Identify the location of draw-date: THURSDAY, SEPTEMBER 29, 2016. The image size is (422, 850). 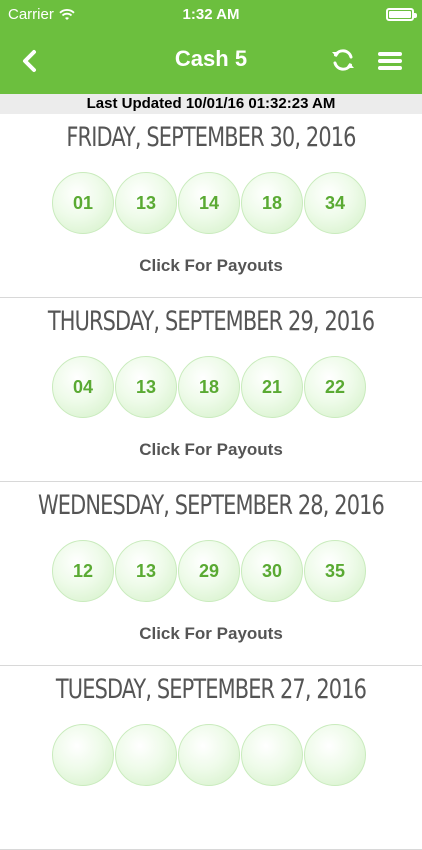
(211, 321).